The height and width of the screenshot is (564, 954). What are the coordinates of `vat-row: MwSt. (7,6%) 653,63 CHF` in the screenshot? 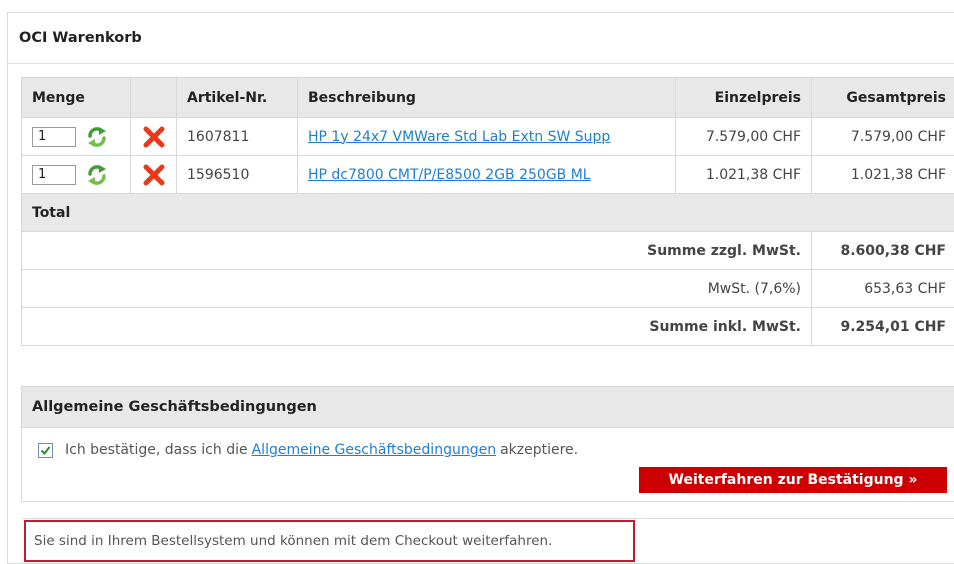 It's located at (487, 288).